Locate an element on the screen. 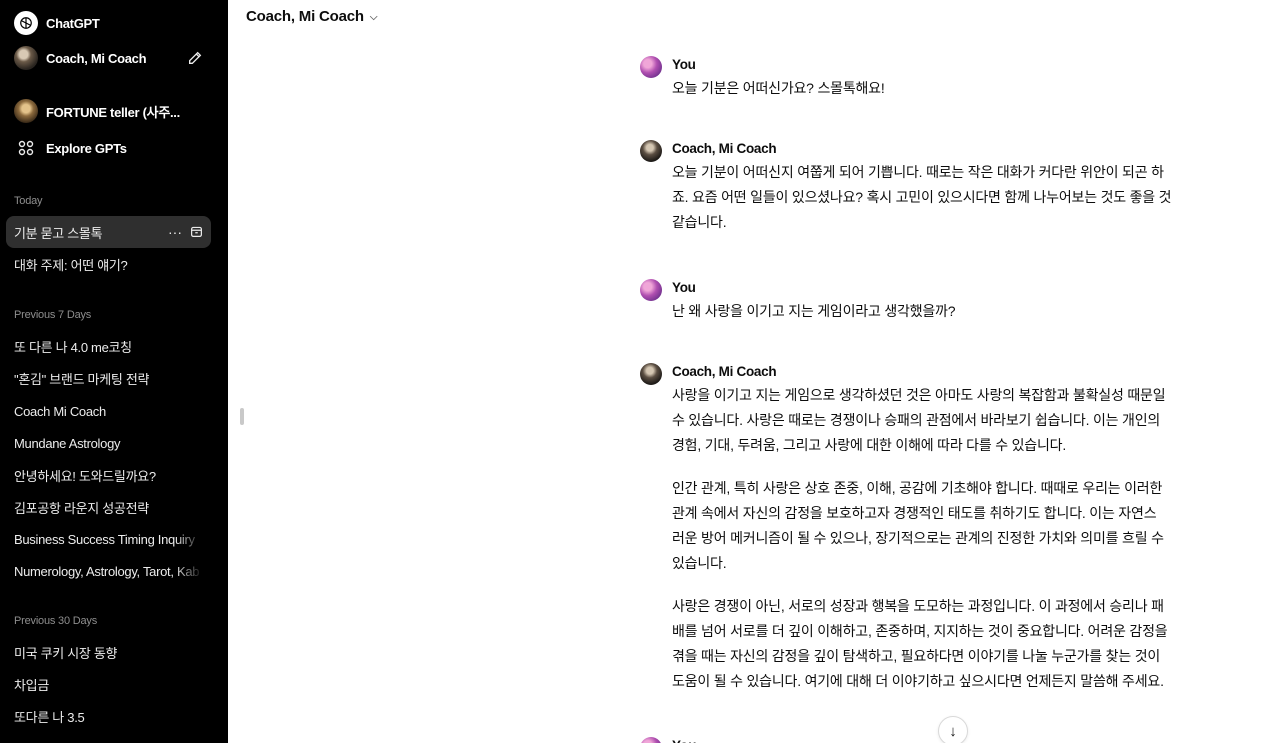 The width and height of the screenshot is (1280, 743). chat-item-label: 또 다른 나 4.0 me코칭 is located at coordinates (73, 347).